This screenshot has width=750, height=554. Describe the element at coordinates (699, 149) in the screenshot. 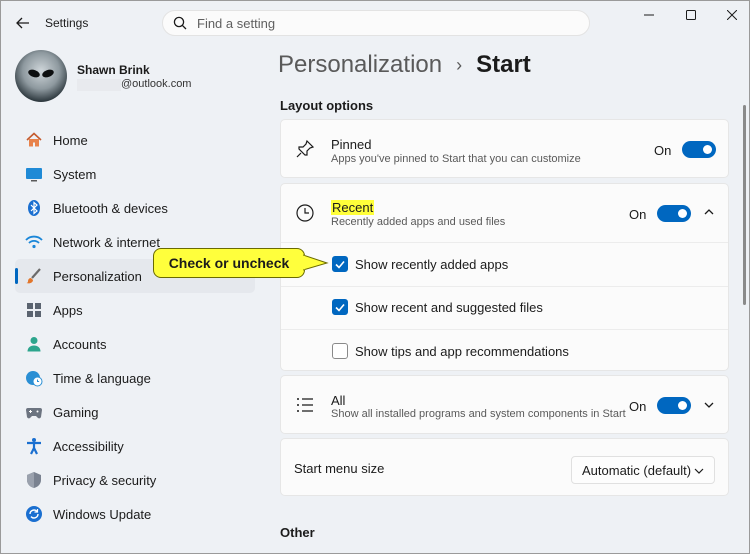

I see `pinned-toggle` at that location.